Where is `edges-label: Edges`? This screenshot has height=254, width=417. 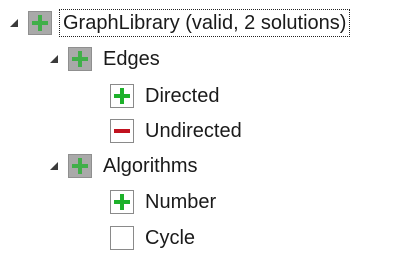 edges-label: Edges is located at coordinates (131, 59).